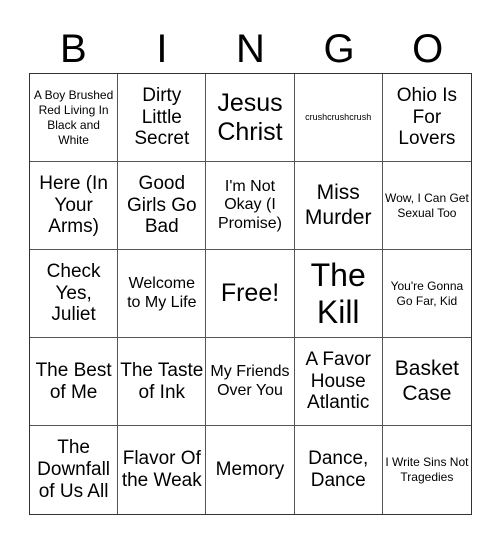 Image resolution: width=500 pixels, height=544 pixels. Describe the element at coordinates (426, 118) in the screenshot. I see `bingo-cell: Ohio Is For Lovers` at that location.